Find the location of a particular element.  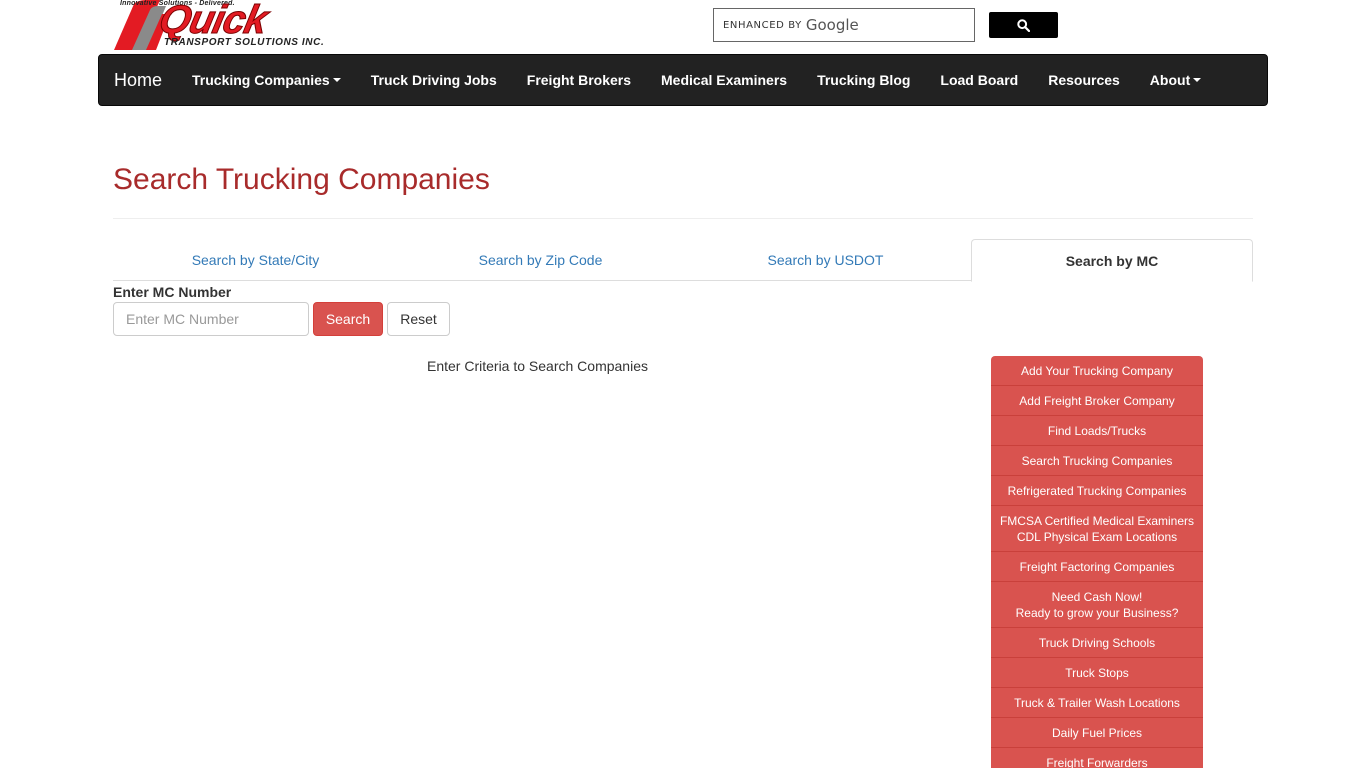

side-item-label: FMCSA Certified Medical Examiners is located at coordinates (1097, 521).